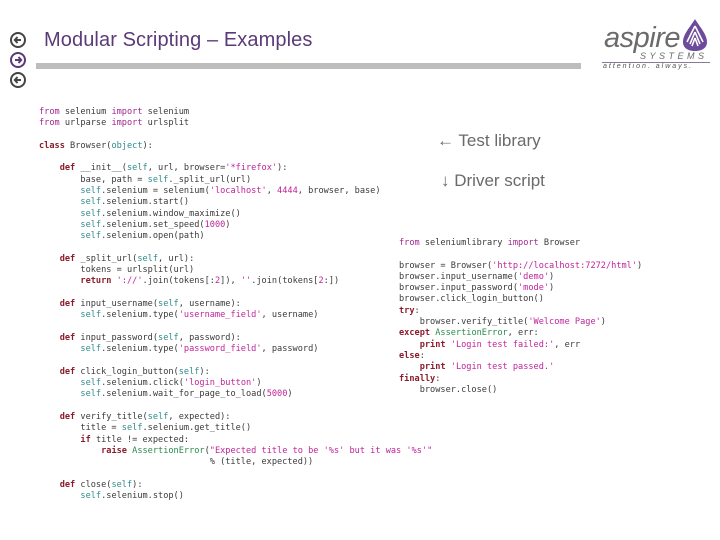 This screenshot has height=540, width=720. I want to click on logo-subtitle: SYSTEMS, so click(674, 56).